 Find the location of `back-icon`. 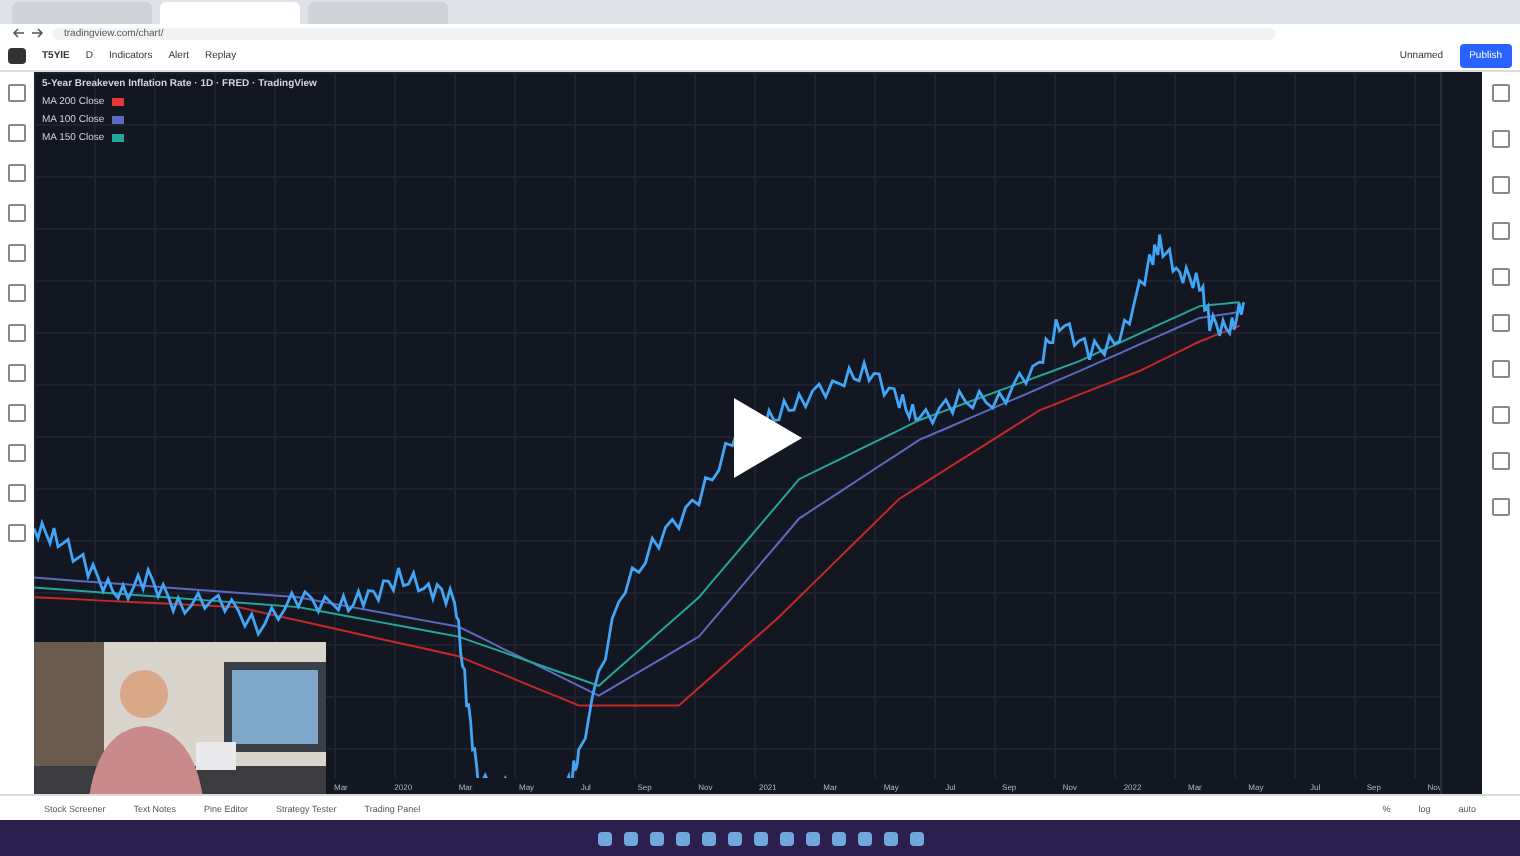

back-icon is located at coordinates (18, 33).